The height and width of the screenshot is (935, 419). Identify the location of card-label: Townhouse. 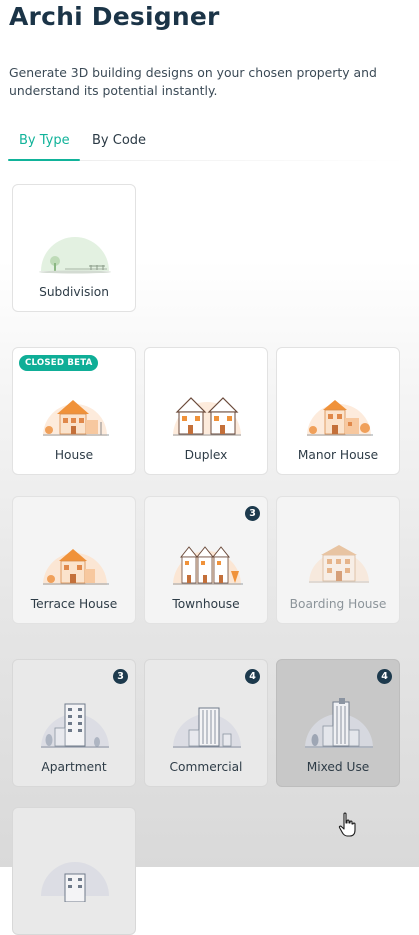
(206, 604).